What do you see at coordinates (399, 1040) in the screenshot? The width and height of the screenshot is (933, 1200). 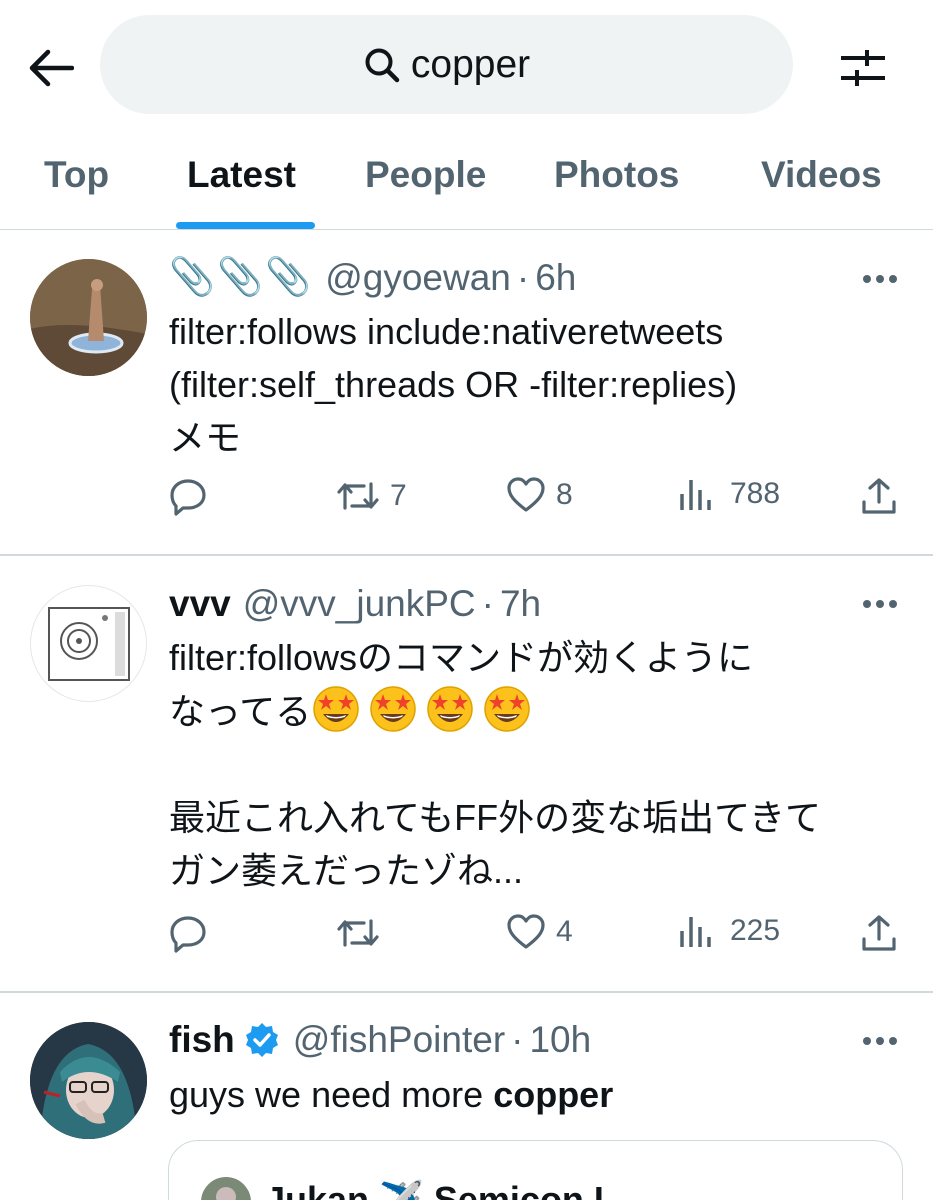 I see `handle: @fishPointer` at bounding box center [399, 1040].